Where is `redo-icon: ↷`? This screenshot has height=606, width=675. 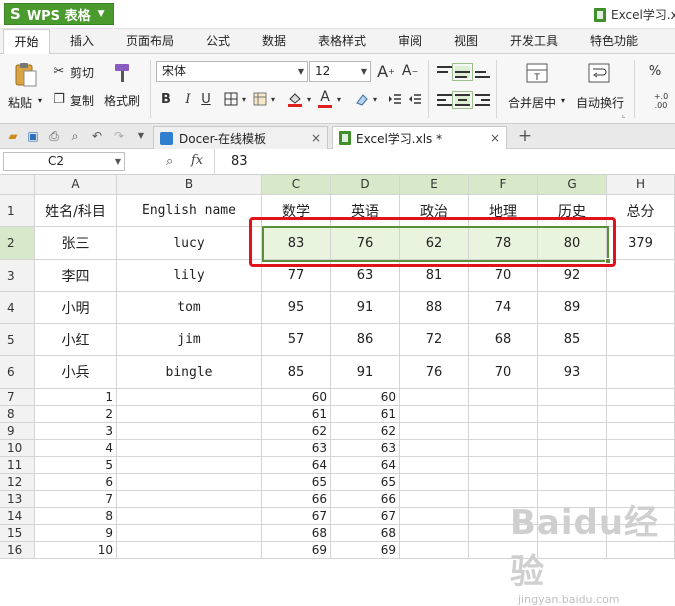 redo-icon: ↷ is located at coordinates (119, 136).